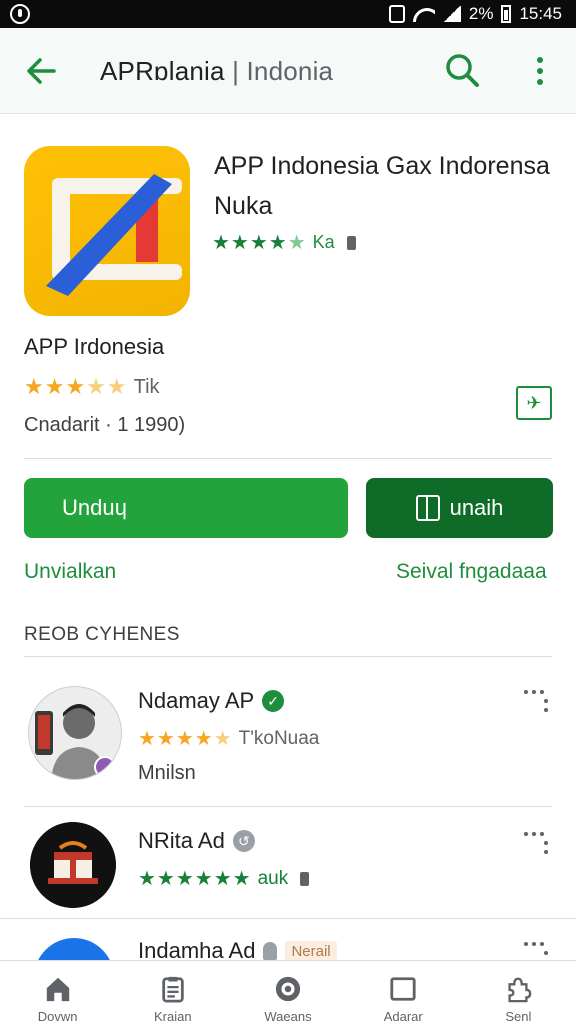  I want to click on section-title: REOB CYHENES, so click(102, 634).